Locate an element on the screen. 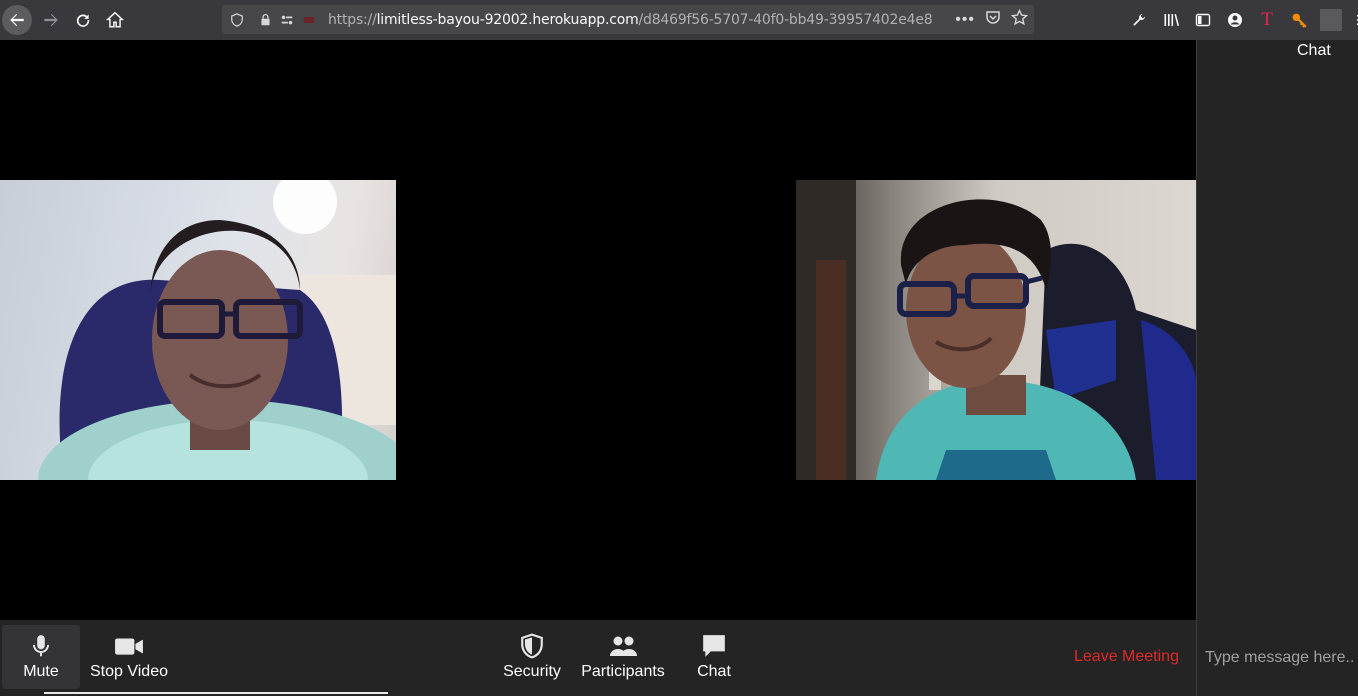  mute-button: Mute is located at coordinates (41, 657).